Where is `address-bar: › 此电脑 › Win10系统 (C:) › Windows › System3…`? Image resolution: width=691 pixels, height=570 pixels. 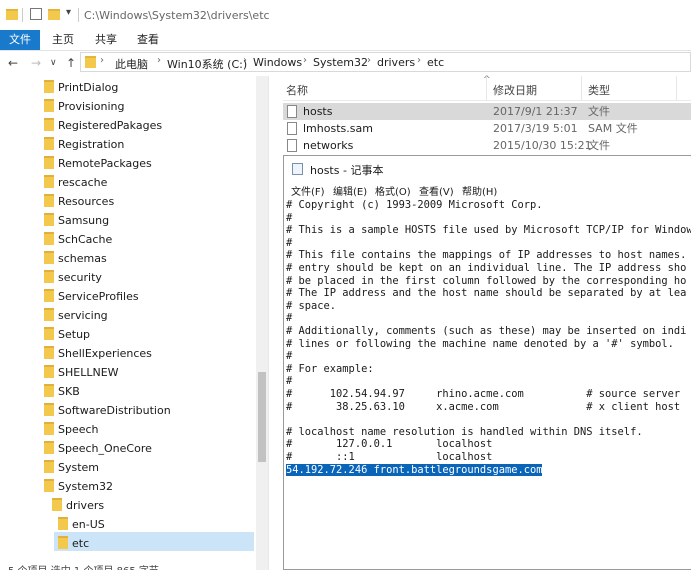
address-bar: › 此电脑 › Win10系统 (C:) › Windows › System3… is located at coordinates (385, 62).